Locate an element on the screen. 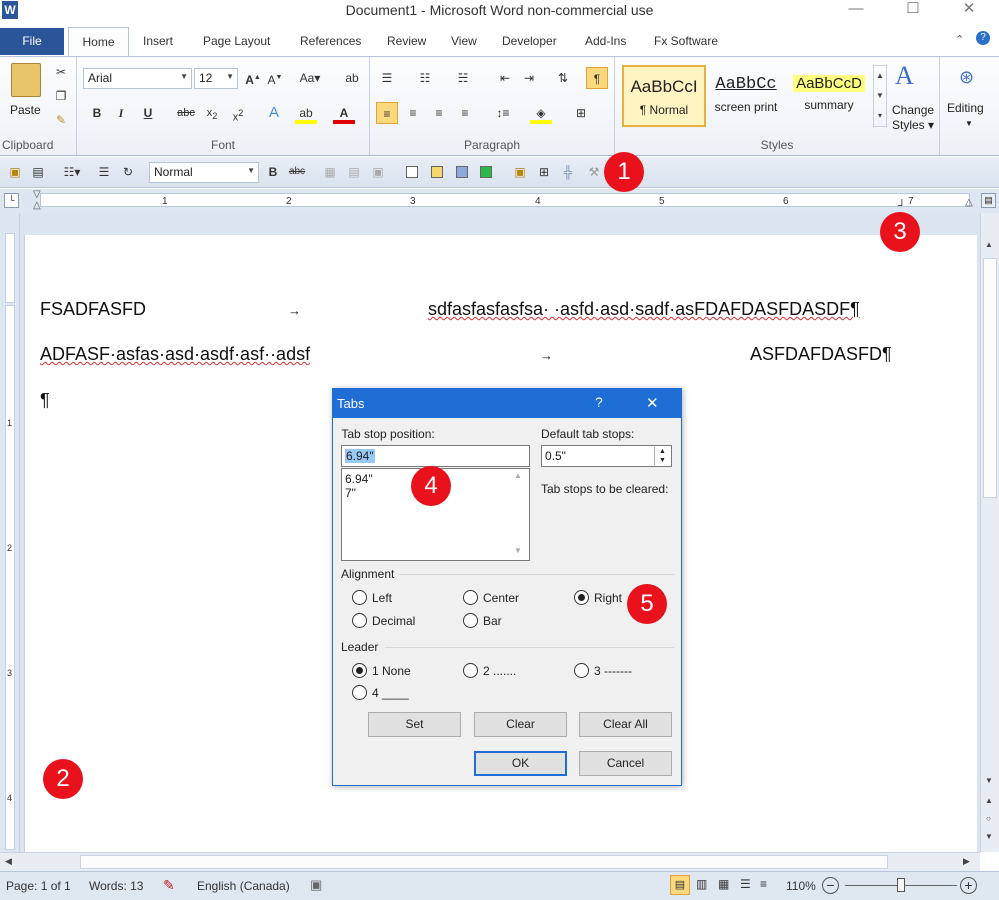 The height and width of the screenshot is (900, 999). shrink-font-icon: A▼ is located at coordinates (275, 78).